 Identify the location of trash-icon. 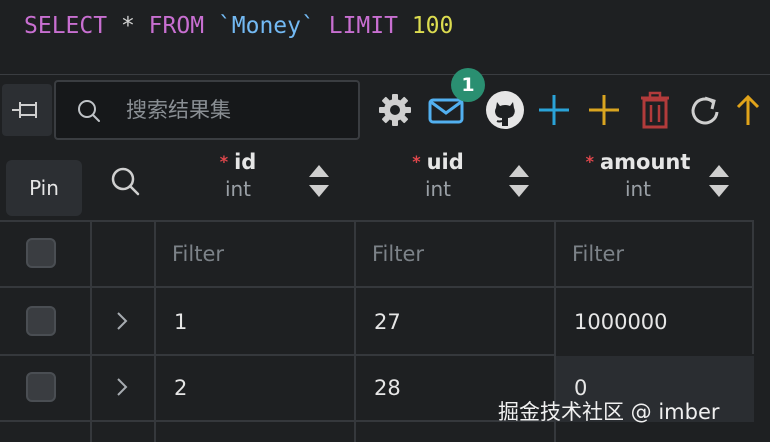
(655, 110).